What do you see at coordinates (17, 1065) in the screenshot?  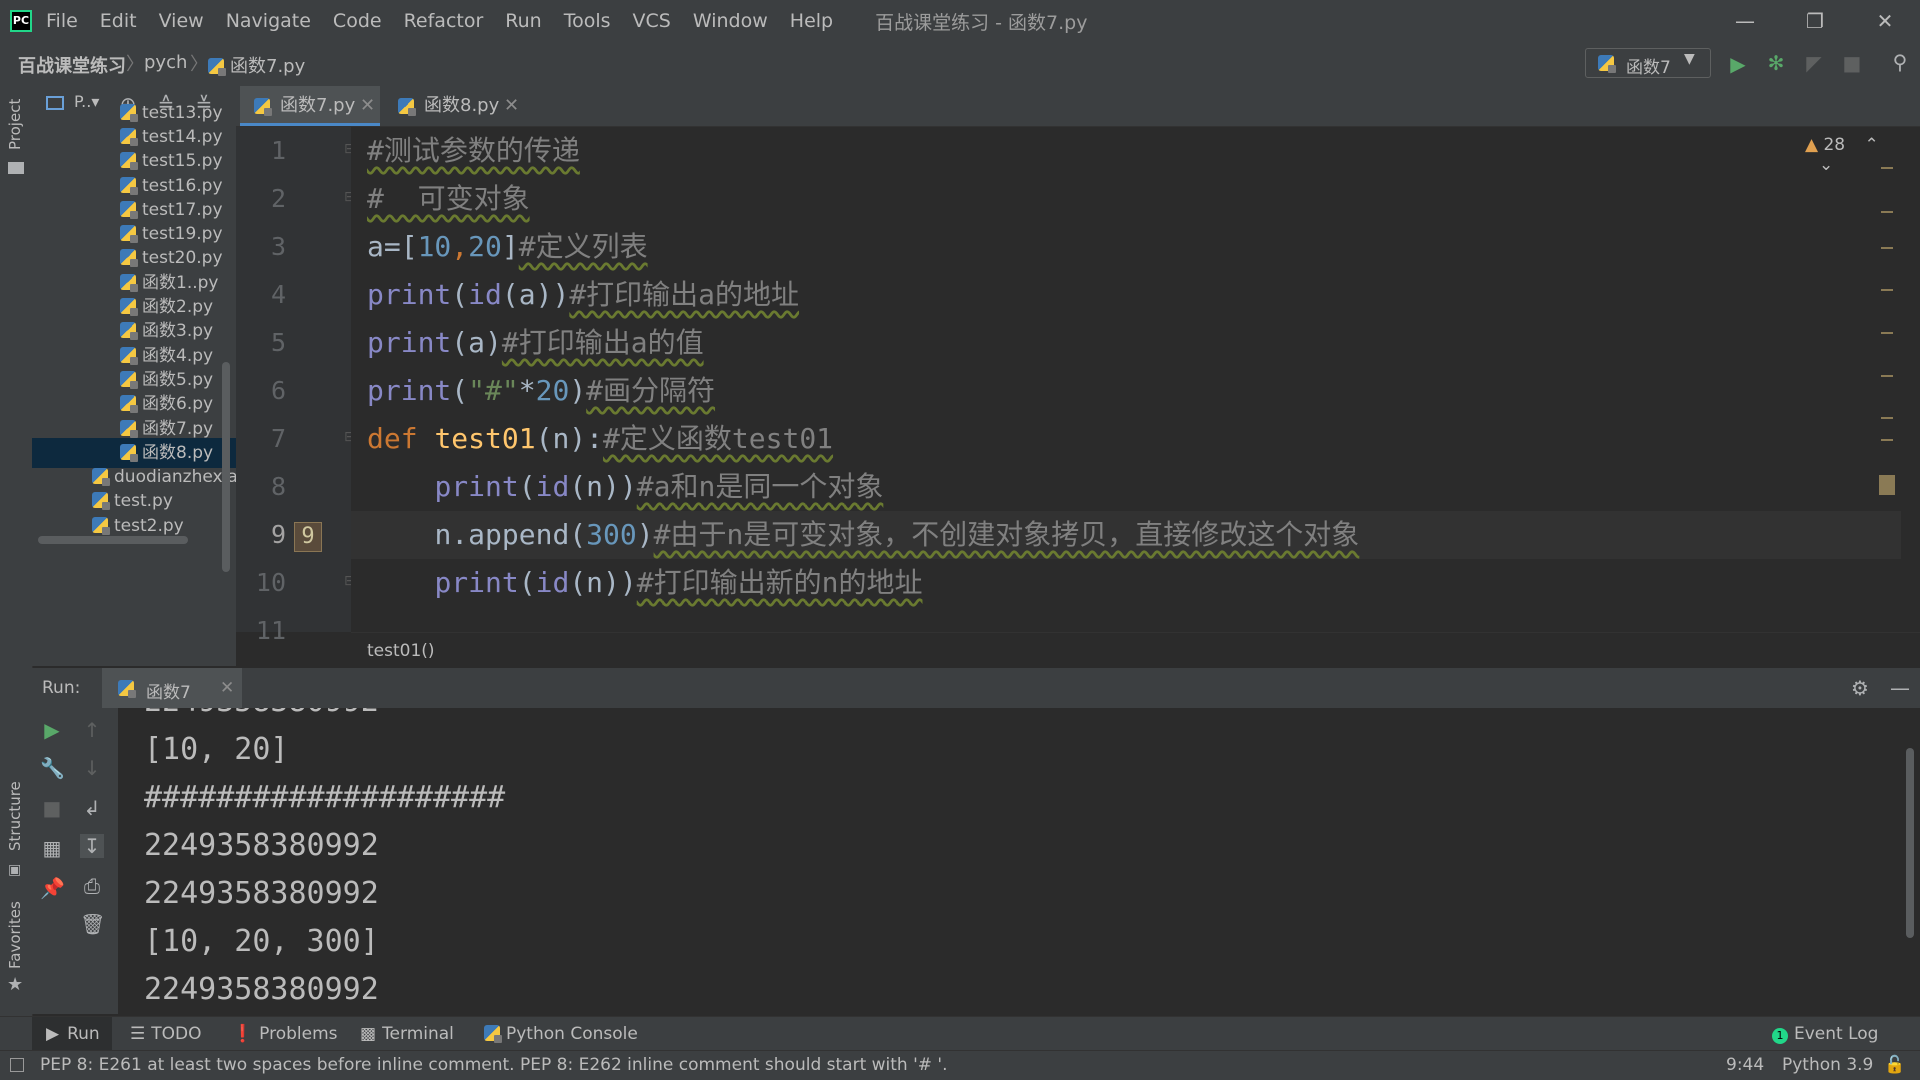 I see `status-toggle-icon` at bounding box center [17, 1065].